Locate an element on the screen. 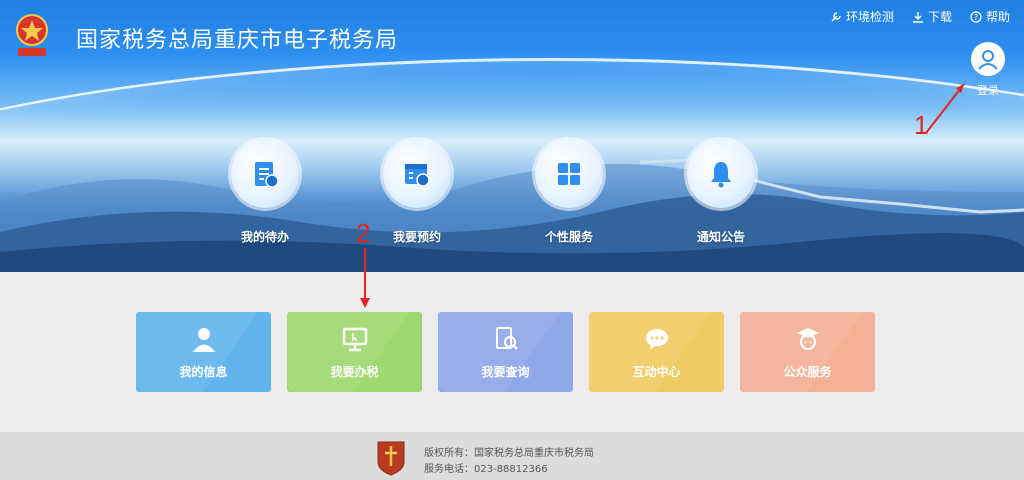 The image size is (1024, 480). tile-query: 我要查询 is located at coordinates (505, 352).